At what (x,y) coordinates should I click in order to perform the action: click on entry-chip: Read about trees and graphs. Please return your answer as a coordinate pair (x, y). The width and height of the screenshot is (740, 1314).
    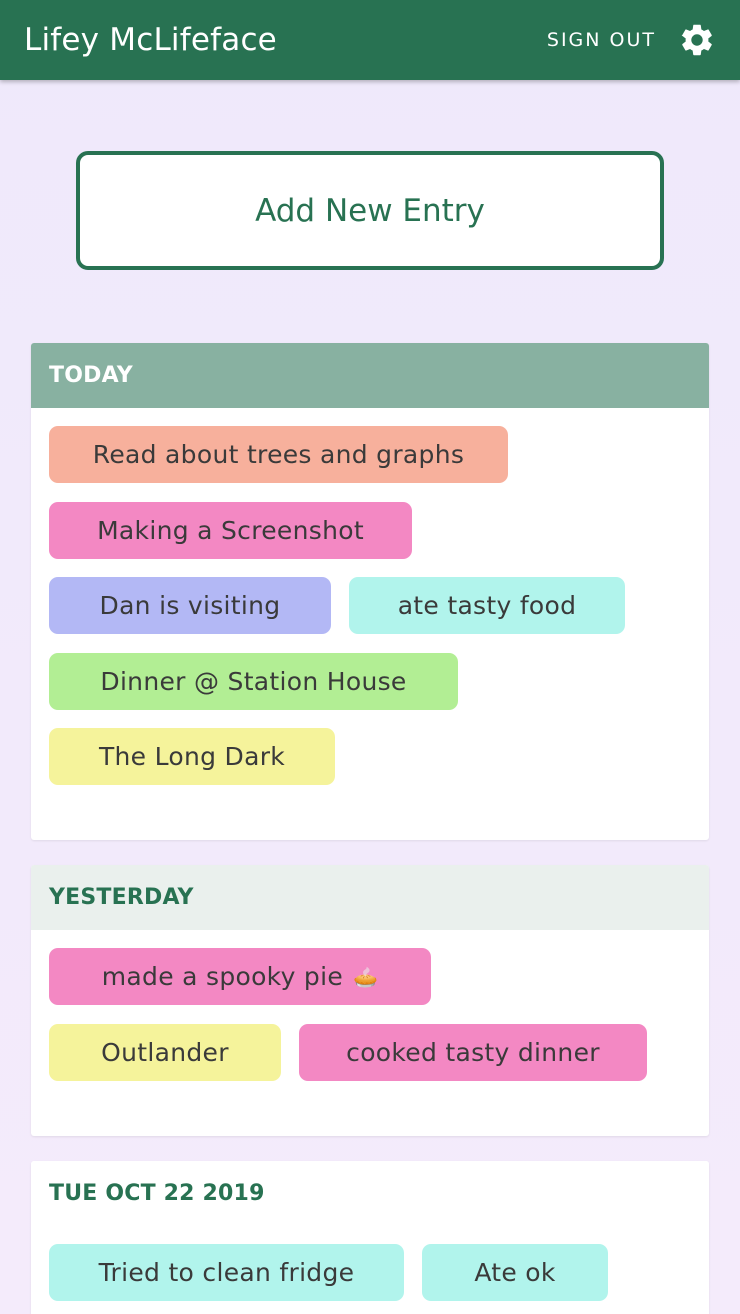
    Looking at the image, I should click on (278, 454).